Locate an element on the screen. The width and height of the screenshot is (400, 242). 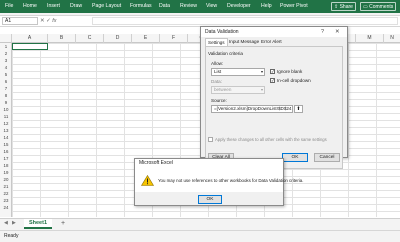
column-header: F is located at coordinates (174, 38).